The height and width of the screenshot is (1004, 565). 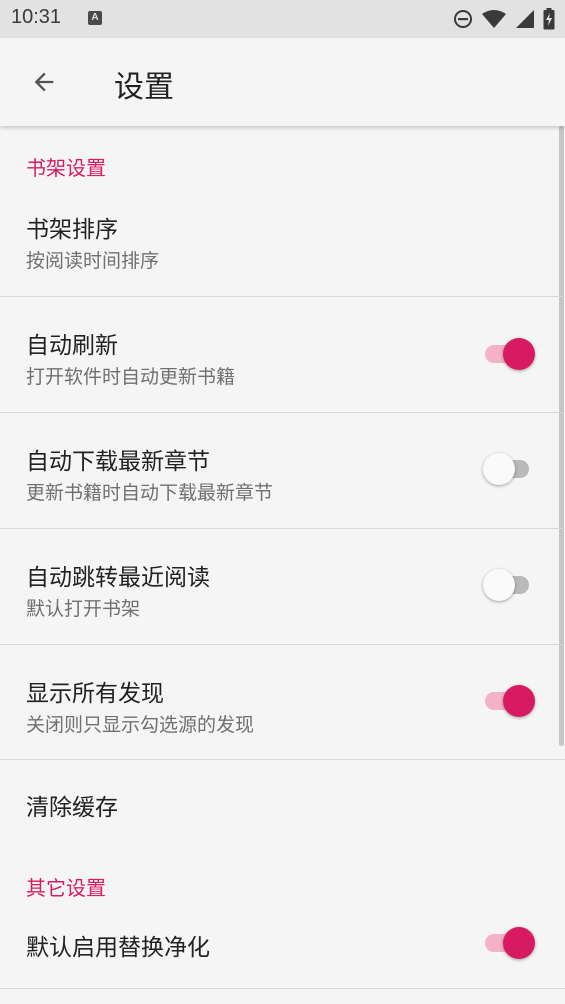 What do you see at coordinates (83, 609) in the screenshot?
I see `setting-summary: 默认打开书架` at bounding box center [83, 609].